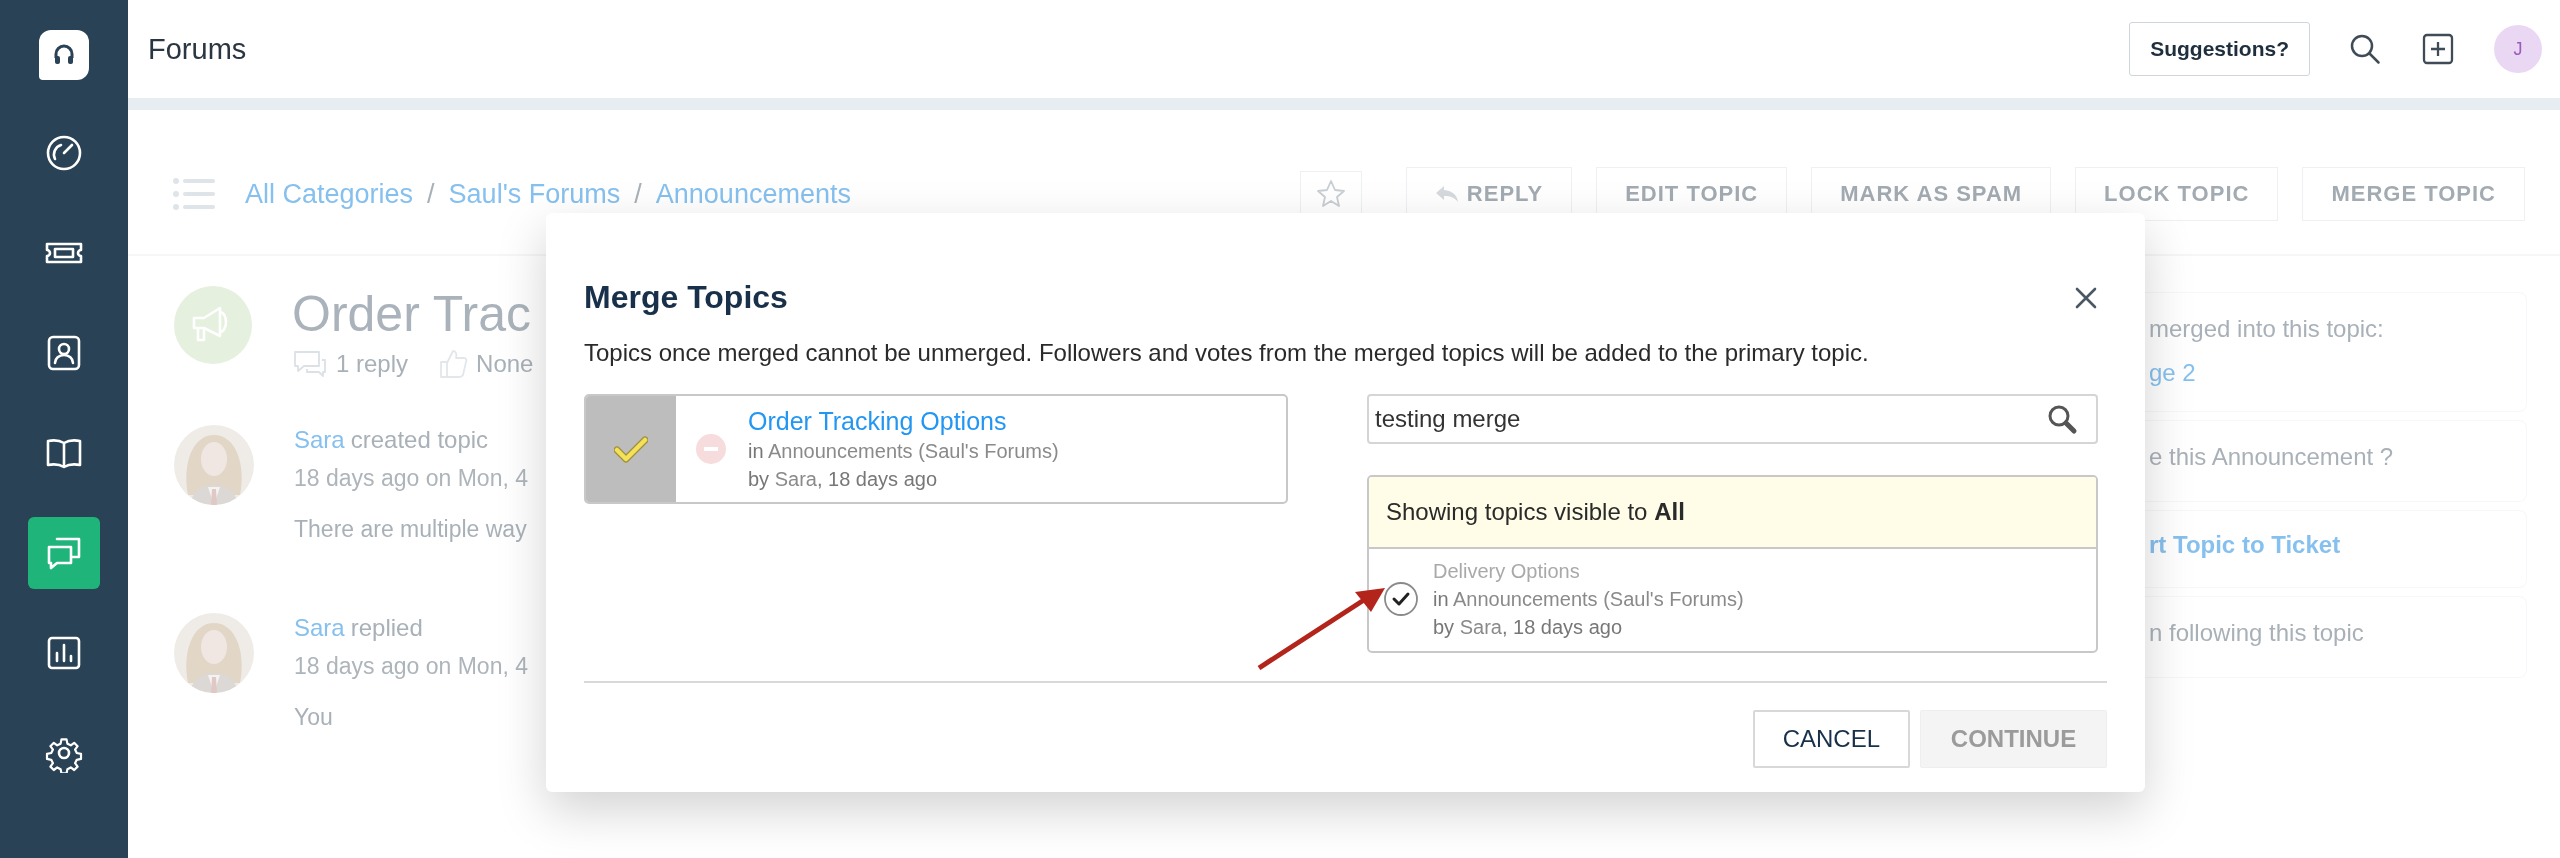 The height and width of the screenshot is (858, 2560). I want to click on dialog-title: Merge Topics, so click(686, 297).